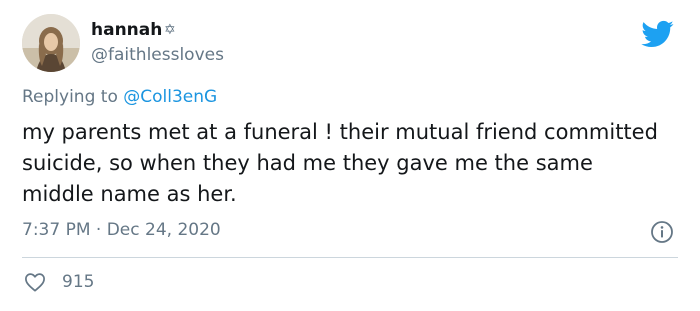 This screenshot has height=311, width=700. What do you see at coordinates (119, 97) in the screenshot?
I see `replying-to-line: Replying to @Coll3enG` at bounding box center [119, 97].